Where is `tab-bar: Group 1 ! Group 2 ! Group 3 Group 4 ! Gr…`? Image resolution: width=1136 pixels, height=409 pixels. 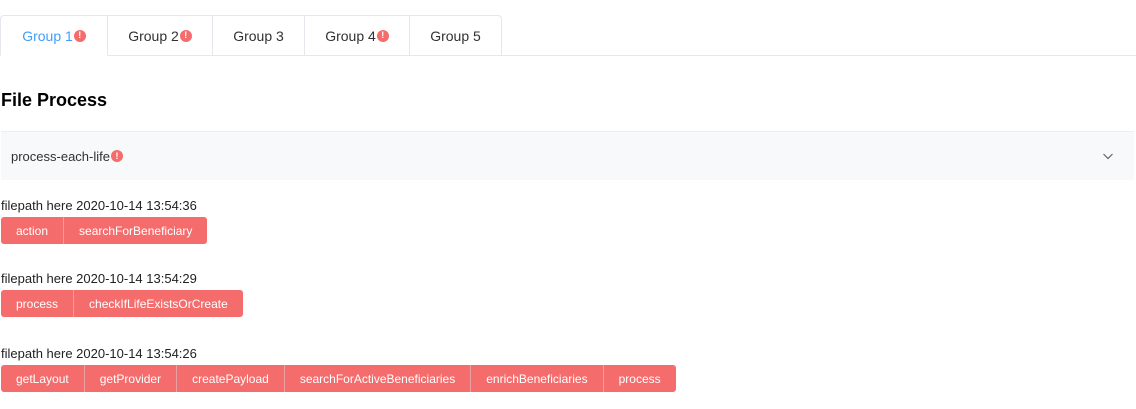
tab-bar: Group 1 ! Group 2 ! Group 3 Group 4 ! Gr… is located at coordinates (568, 35).